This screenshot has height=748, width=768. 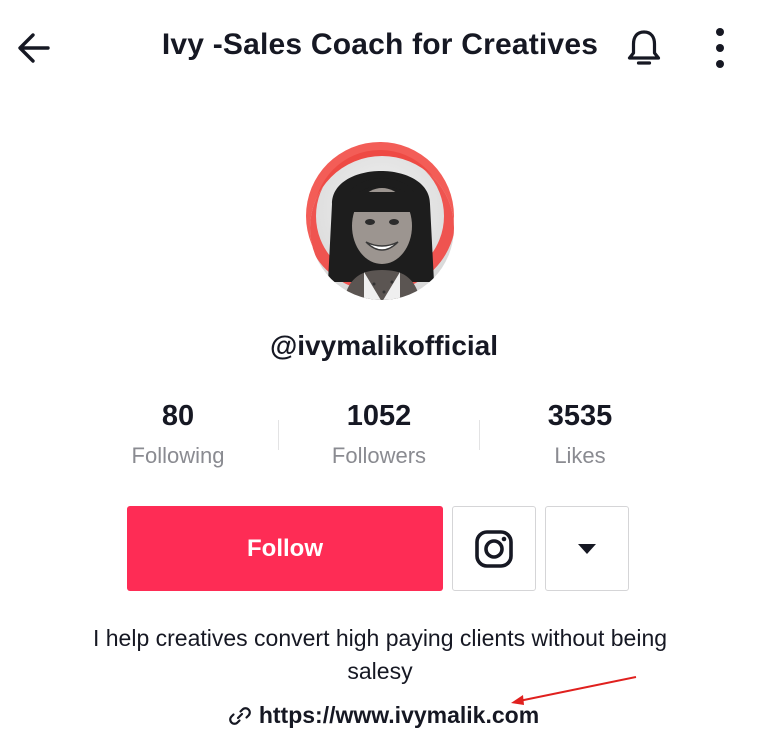 I want to click on stat-following: 80 Following, so click(x=178, y=436).